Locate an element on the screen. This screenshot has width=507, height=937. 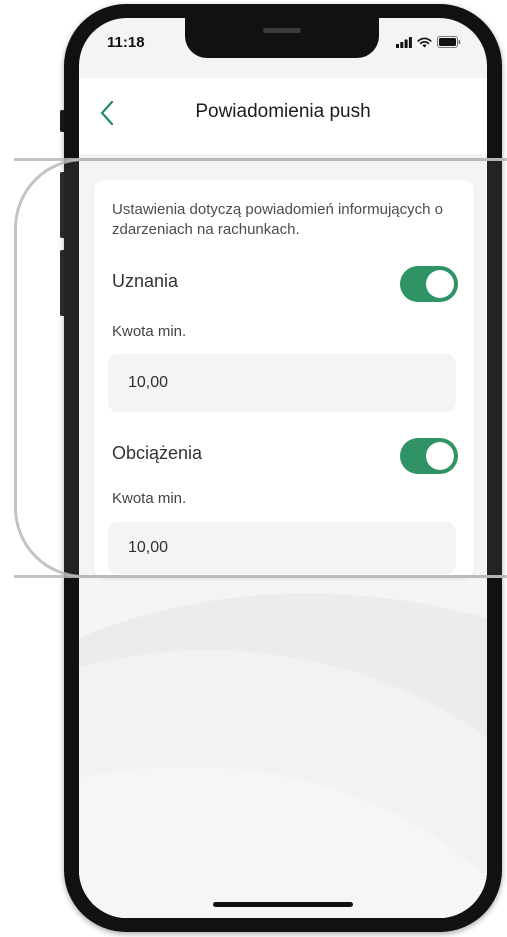
credits-toggle is located at coordinates (429, 284).